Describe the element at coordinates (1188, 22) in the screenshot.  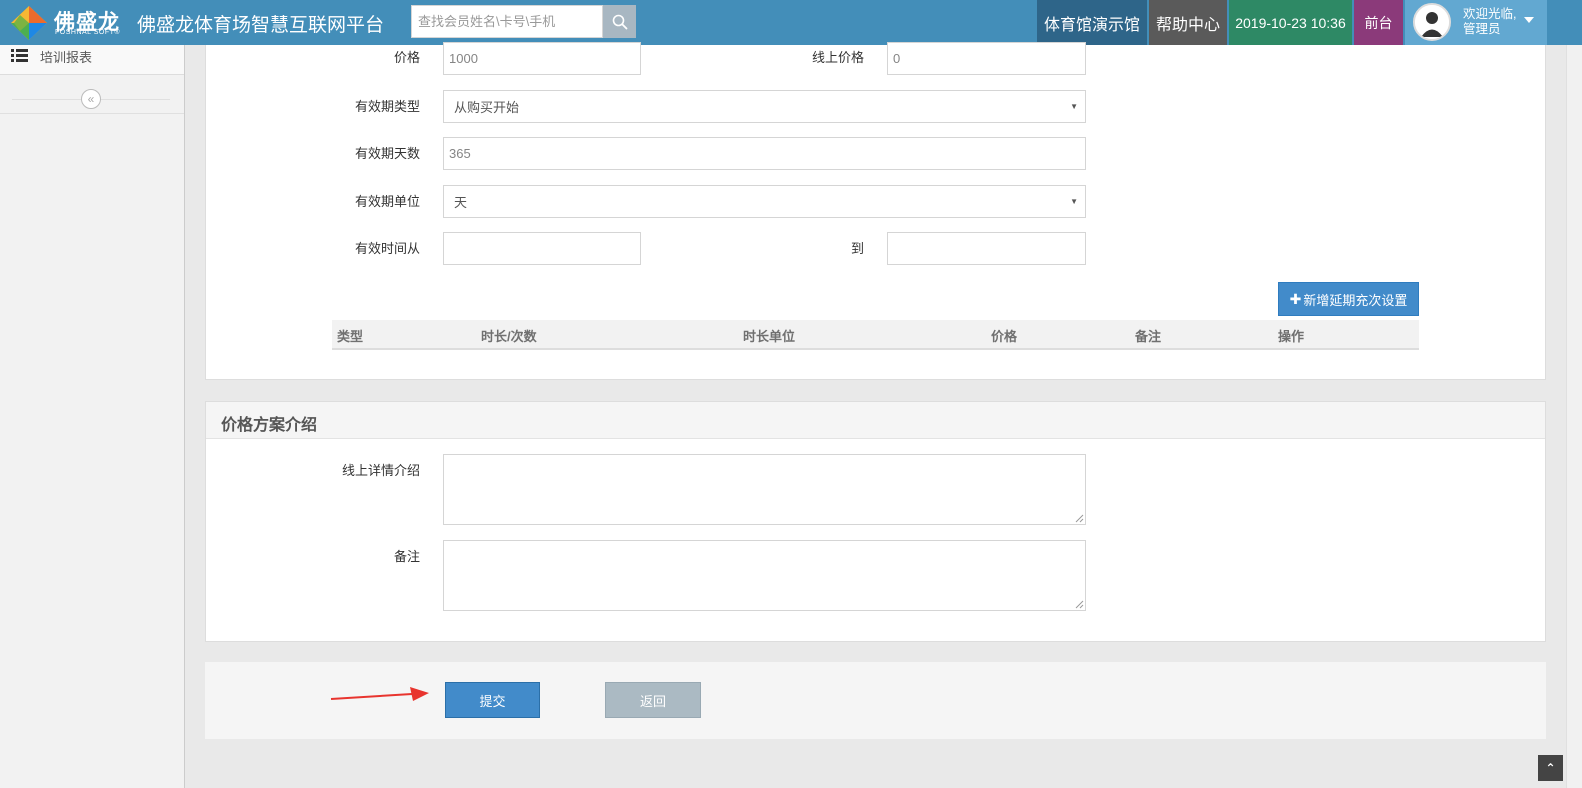
I see `help-center-link: 帮助中心` at that location.